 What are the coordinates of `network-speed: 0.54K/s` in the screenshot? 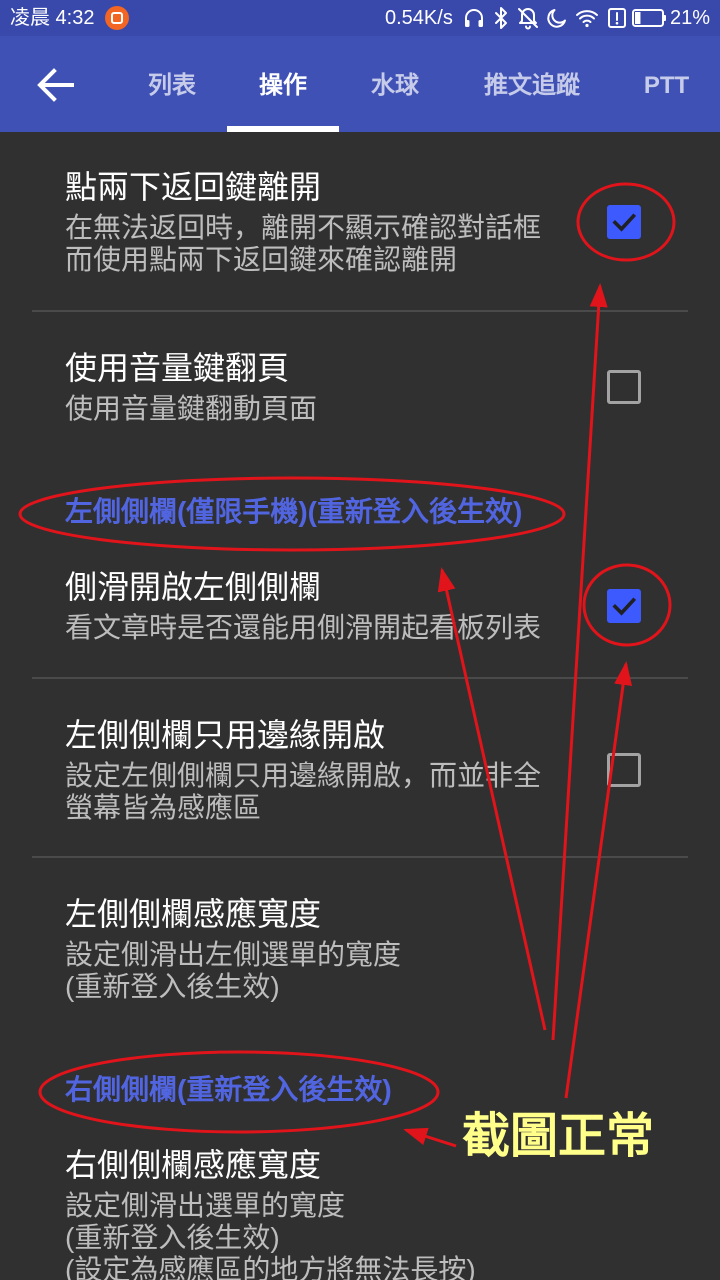 It's located at (419, 18).